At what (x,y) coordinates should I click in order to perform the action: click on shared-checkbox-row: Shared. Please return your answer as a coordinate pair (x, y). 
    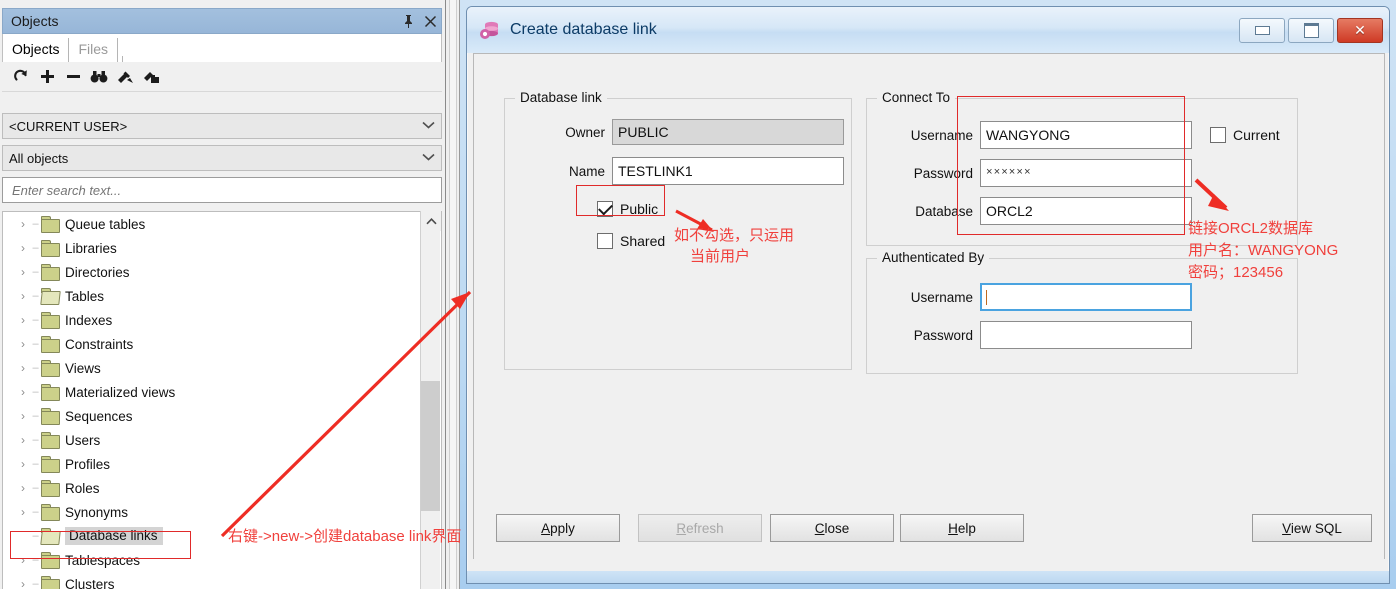
    Looking at the image, I should click on (631, 241).